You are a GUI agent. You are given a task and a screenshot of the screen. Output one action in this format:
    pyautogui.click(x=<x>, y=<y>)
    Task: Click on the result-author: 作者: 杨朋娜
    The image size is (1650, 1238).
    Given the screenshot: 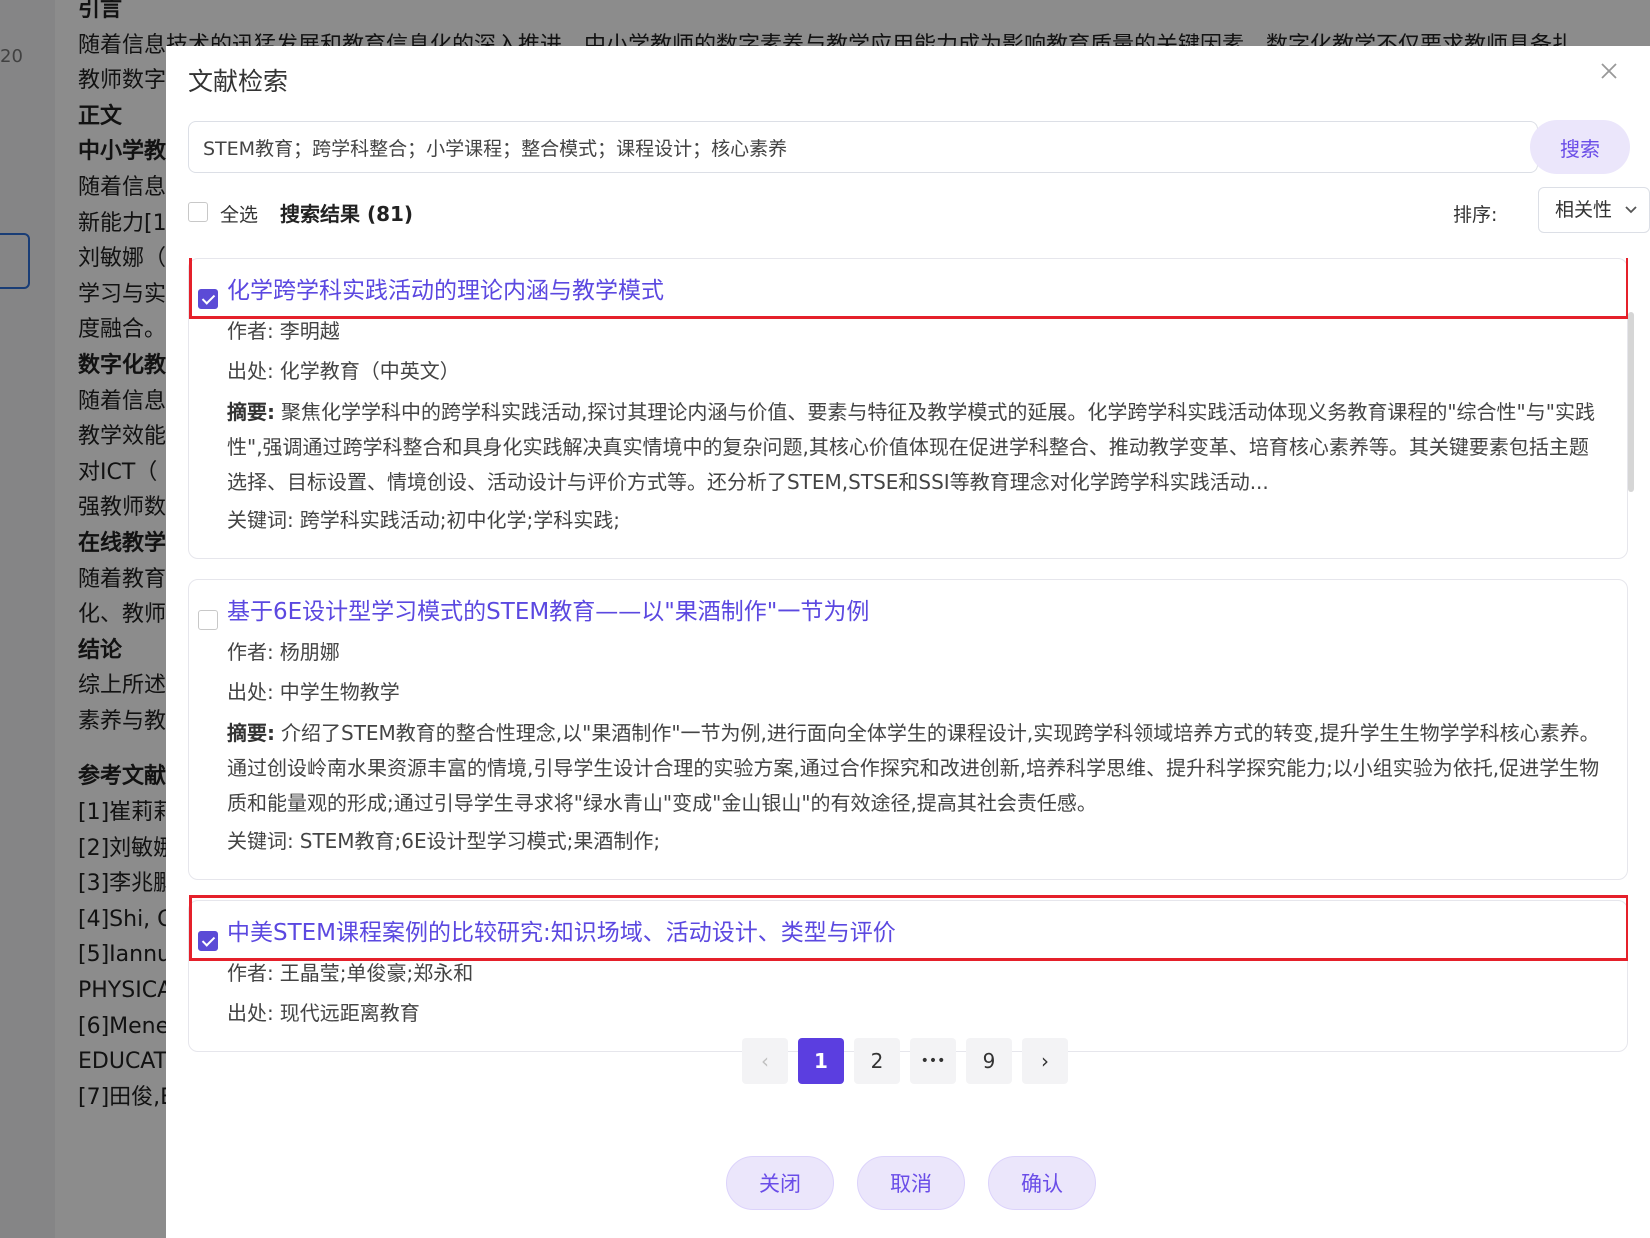 What is the action you would take?
    pyautogui.click(x=915, y=652)
    